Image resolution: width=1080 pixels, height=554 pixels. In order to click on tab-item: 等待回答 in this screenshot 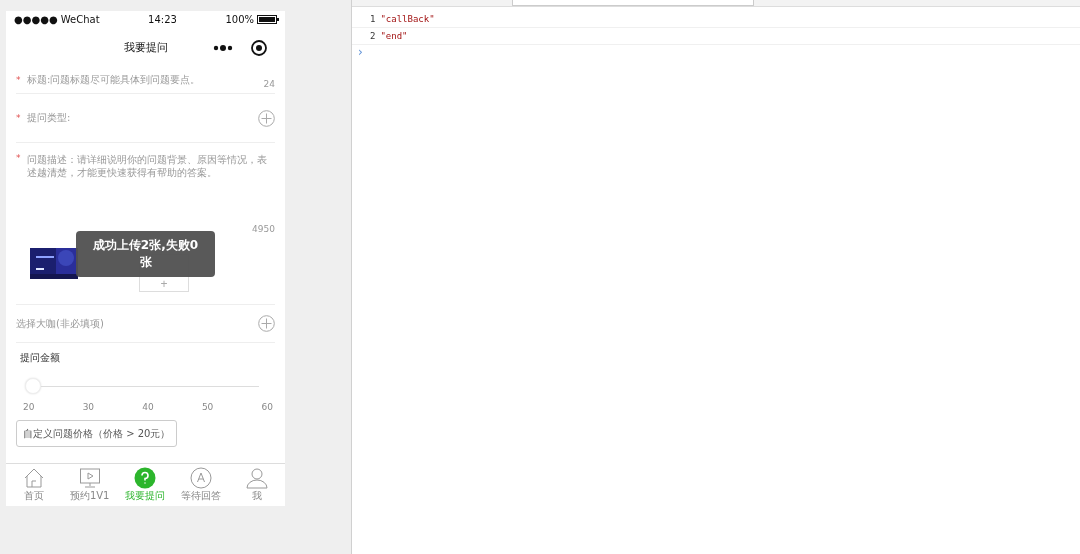, I will do `click(201, 485)`.